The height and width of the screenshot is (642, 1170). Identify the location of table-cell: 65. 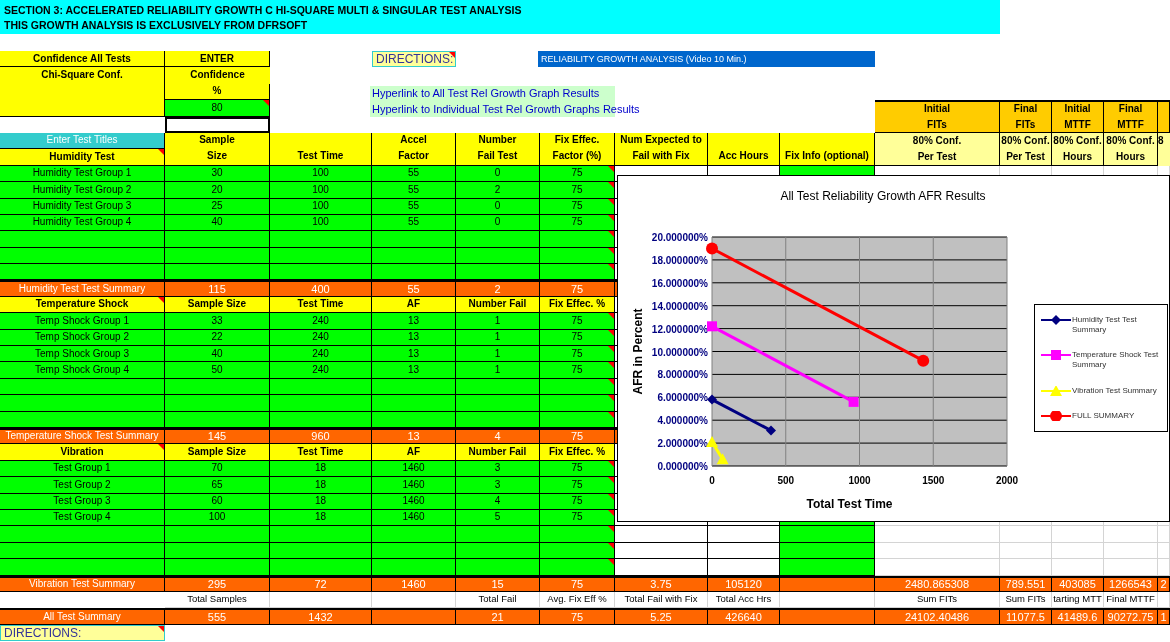
(217, 485).